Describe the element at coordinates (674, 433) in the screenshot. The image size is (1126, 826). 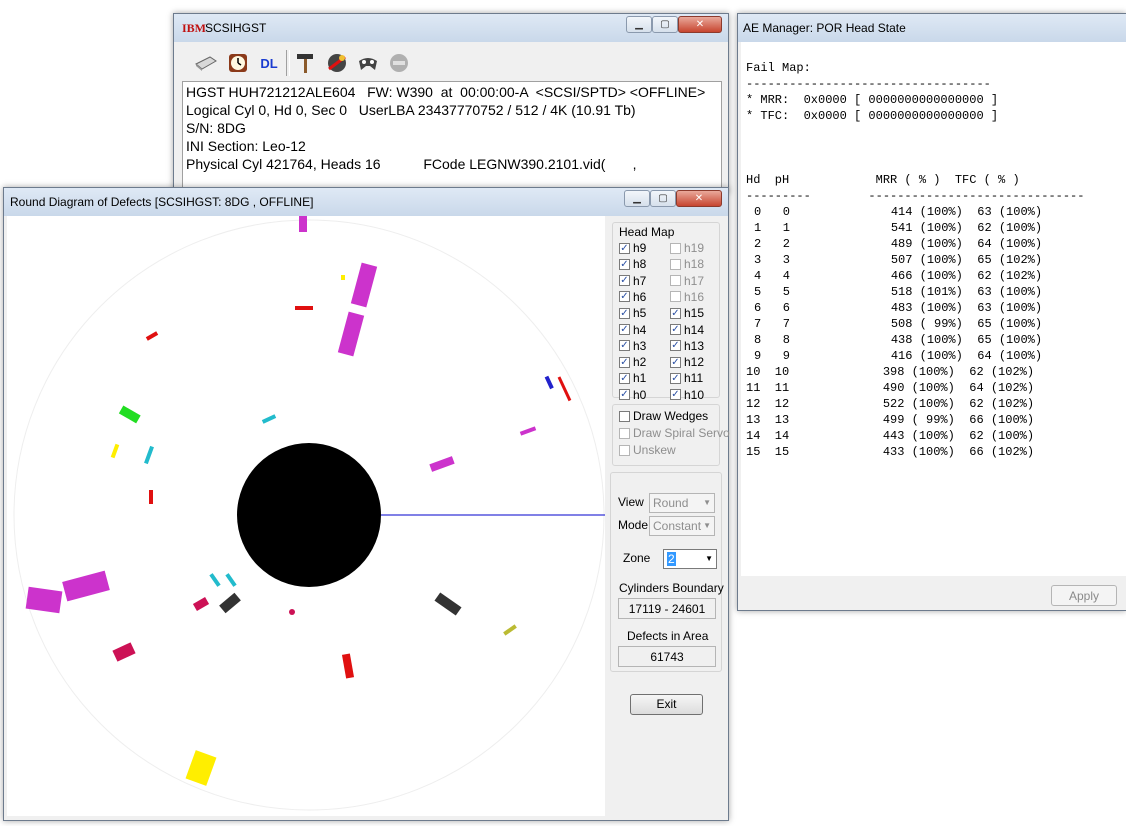
I see `checkbox-draw-spiral-servo: Draw Spiral Servo` at that location.